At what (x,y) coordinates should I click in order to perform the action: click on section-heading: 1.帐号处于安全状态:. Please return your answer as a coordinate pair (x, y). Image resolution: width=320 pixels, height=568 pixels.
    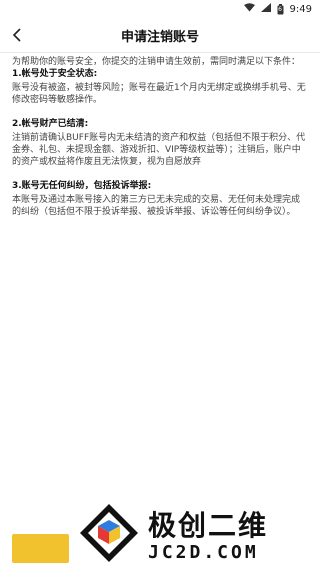
    Looking at the image, I should click on (55, 74).